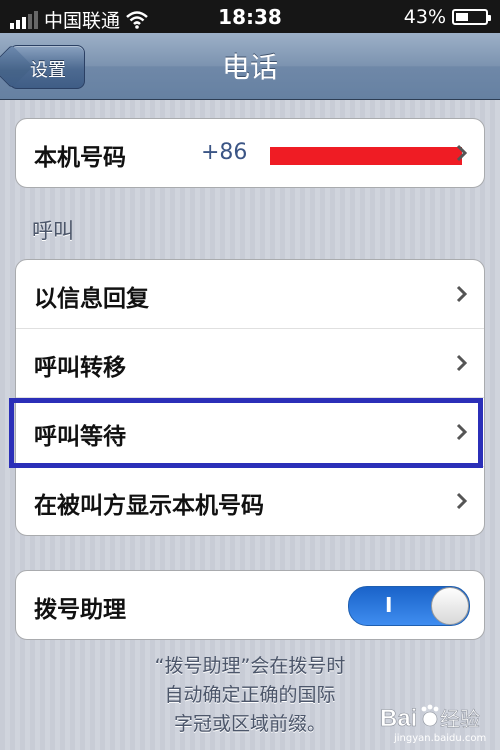 The height and width of the screenshot is (750, 500). What do you see at coordinates (250, 666) in the screenshot?
I see `footer-line: “拨号助理”会在拨号时` at bounding box center [250, 666].